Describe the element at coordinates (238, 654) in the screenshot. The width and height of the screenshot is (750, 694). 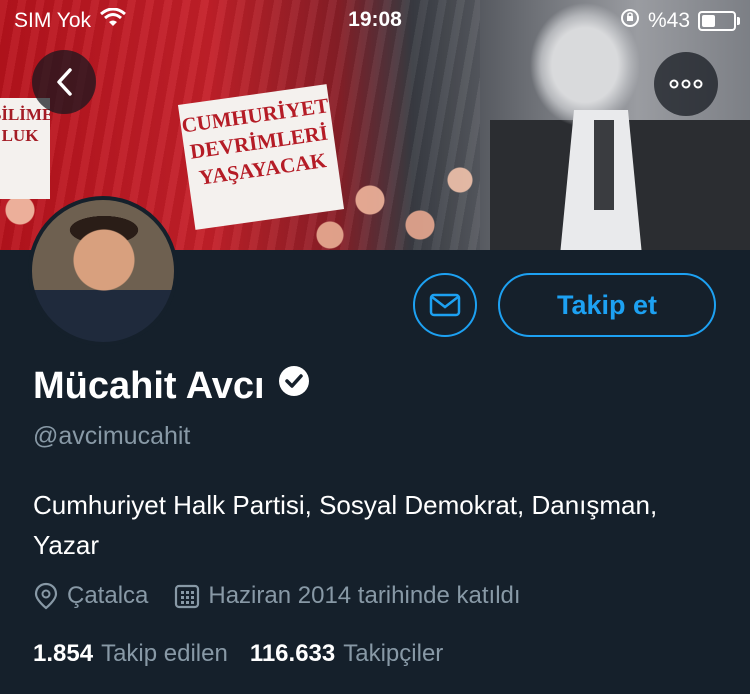
I see `profile-stats: 1.854 Takip edilen 116.633 Takipçiler` at that location.